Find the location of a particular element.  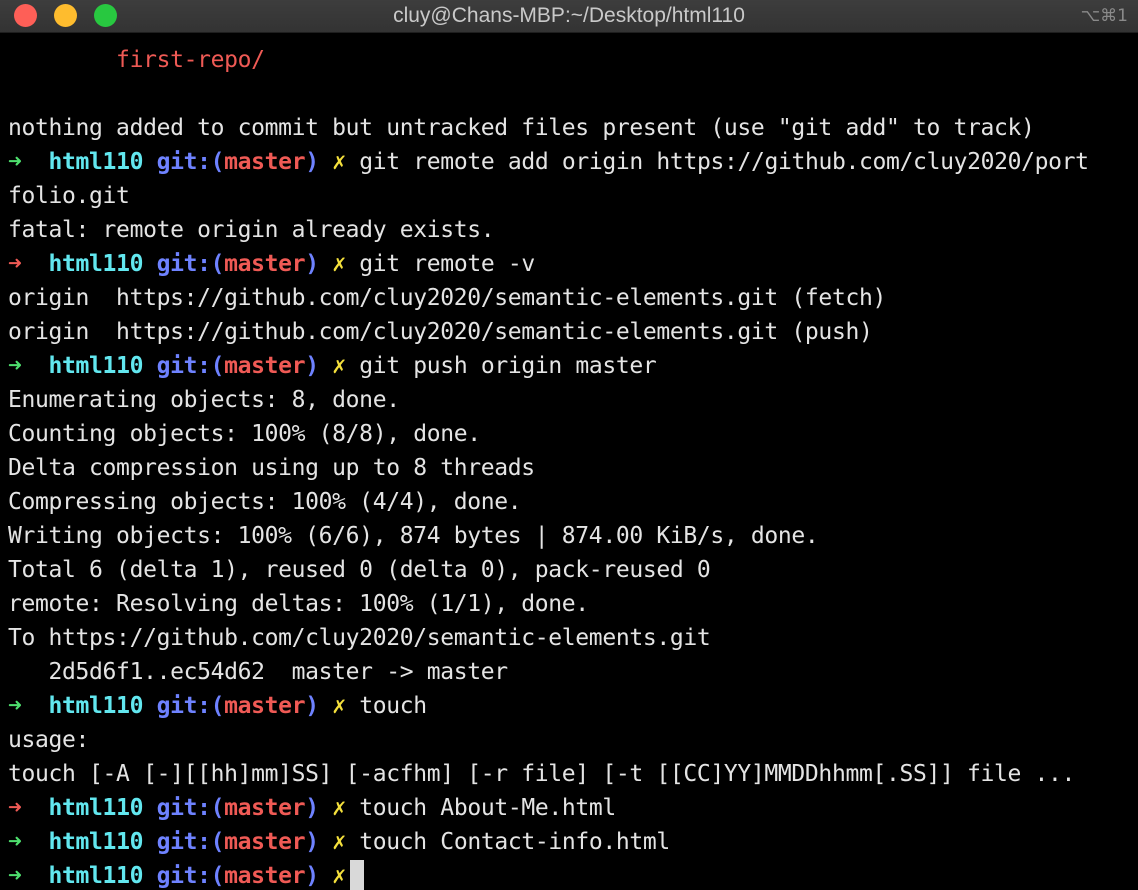

prompt-line: ➜ html110 git:(master) ✗ git remote -v is located at coordinates (569, 264).